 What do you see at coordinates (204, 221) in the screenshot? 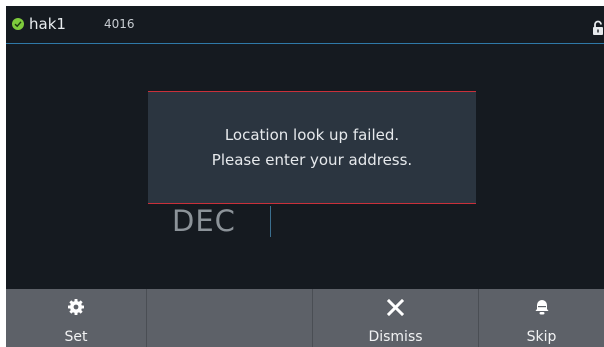
I see `time-field-label: DEC` at bounding box center [204, 221].